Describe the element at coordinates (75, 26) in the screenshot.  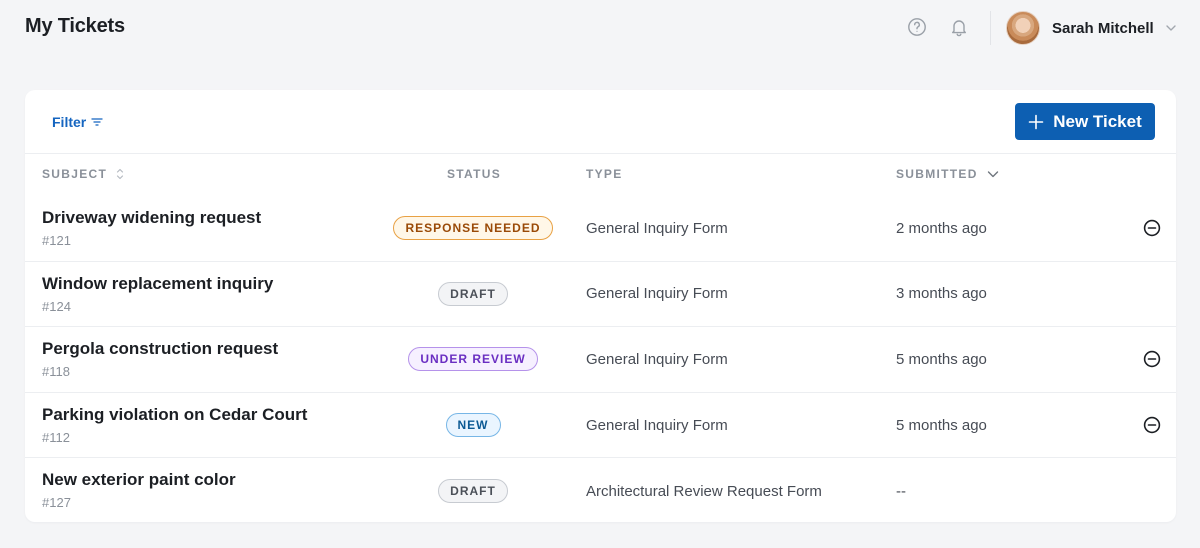
I see `page-title: My Tickets` at that location.